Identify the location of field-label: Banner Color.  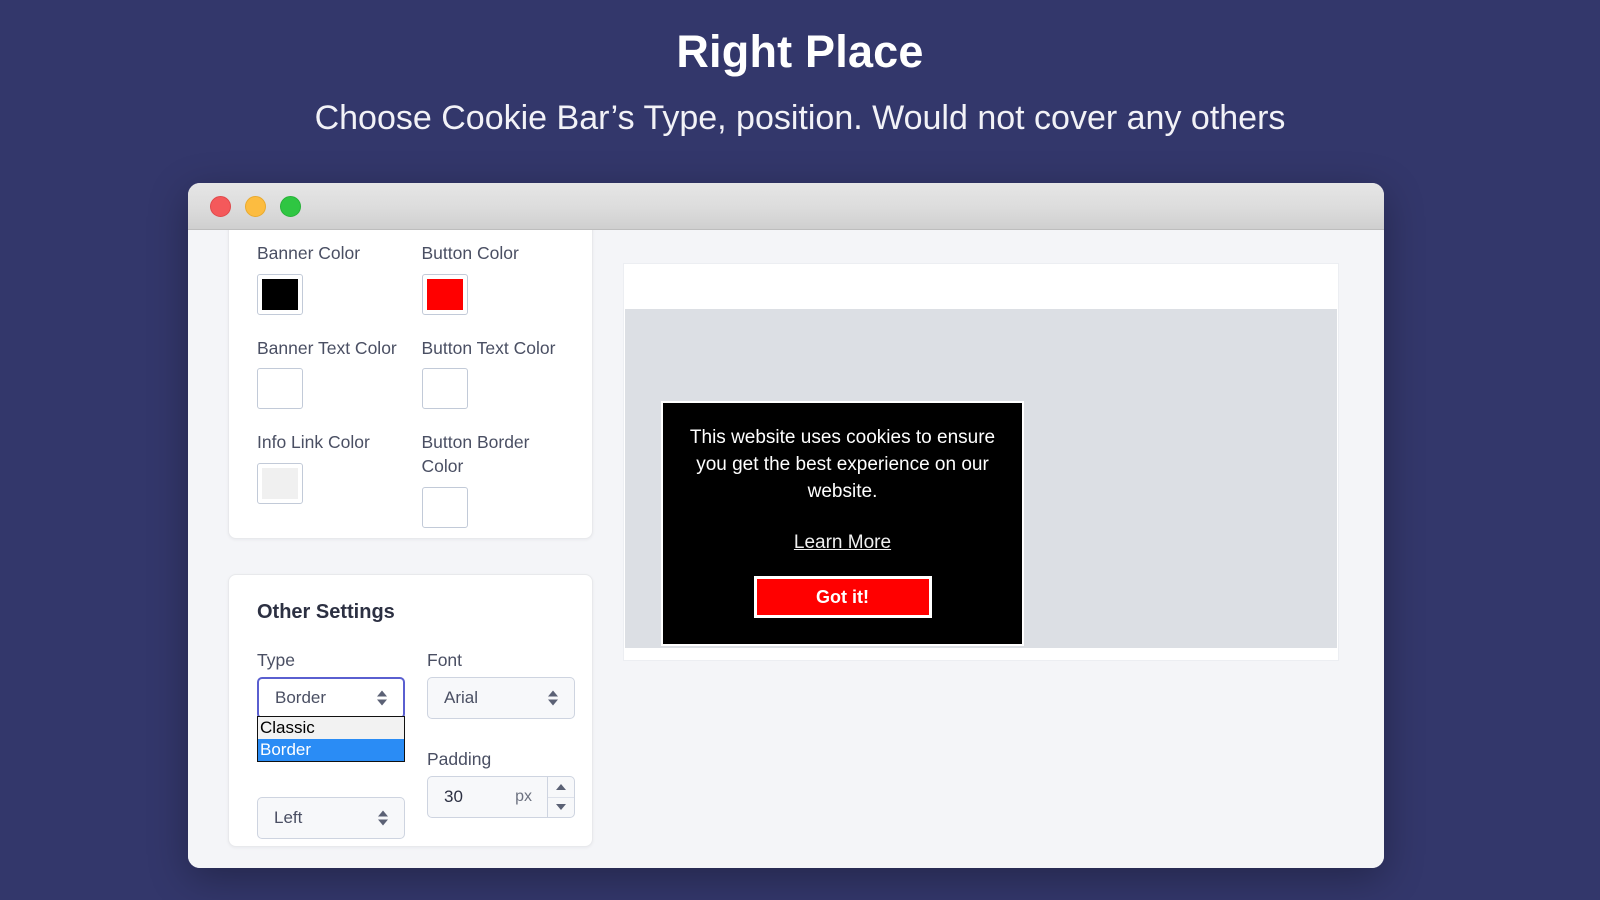
(309, 253).